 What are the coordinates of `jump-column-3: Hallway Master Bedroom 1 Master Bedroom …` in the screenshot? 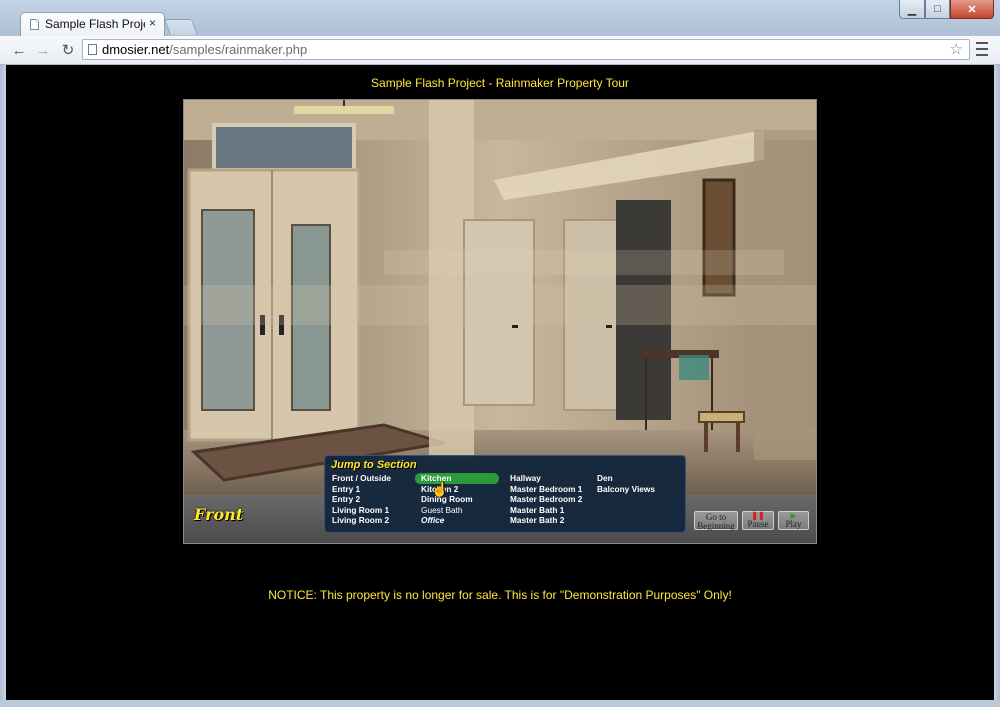 It's located at (546, 499).